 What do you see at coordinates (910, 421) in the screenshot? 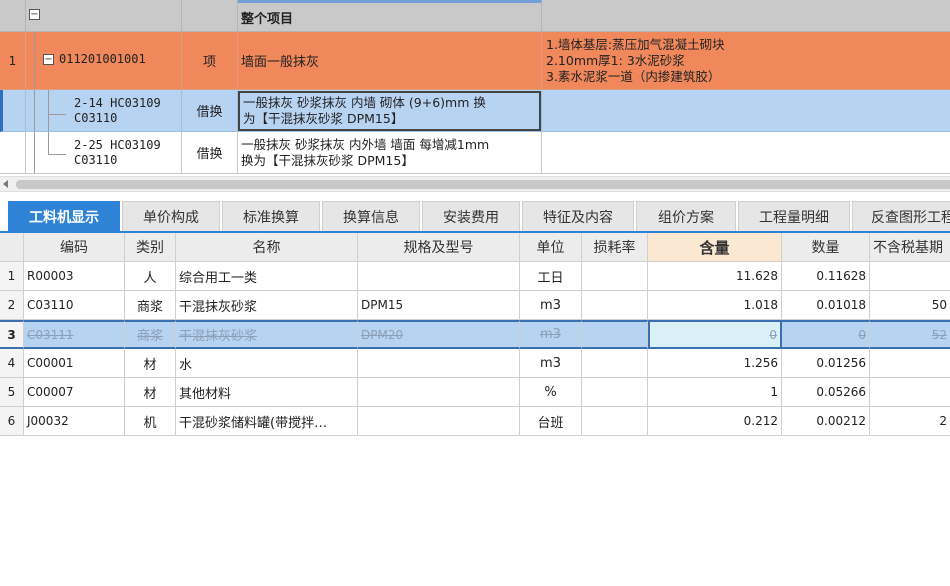
I see `resource-notax-cell: 2` at bounding box center [910, 421].